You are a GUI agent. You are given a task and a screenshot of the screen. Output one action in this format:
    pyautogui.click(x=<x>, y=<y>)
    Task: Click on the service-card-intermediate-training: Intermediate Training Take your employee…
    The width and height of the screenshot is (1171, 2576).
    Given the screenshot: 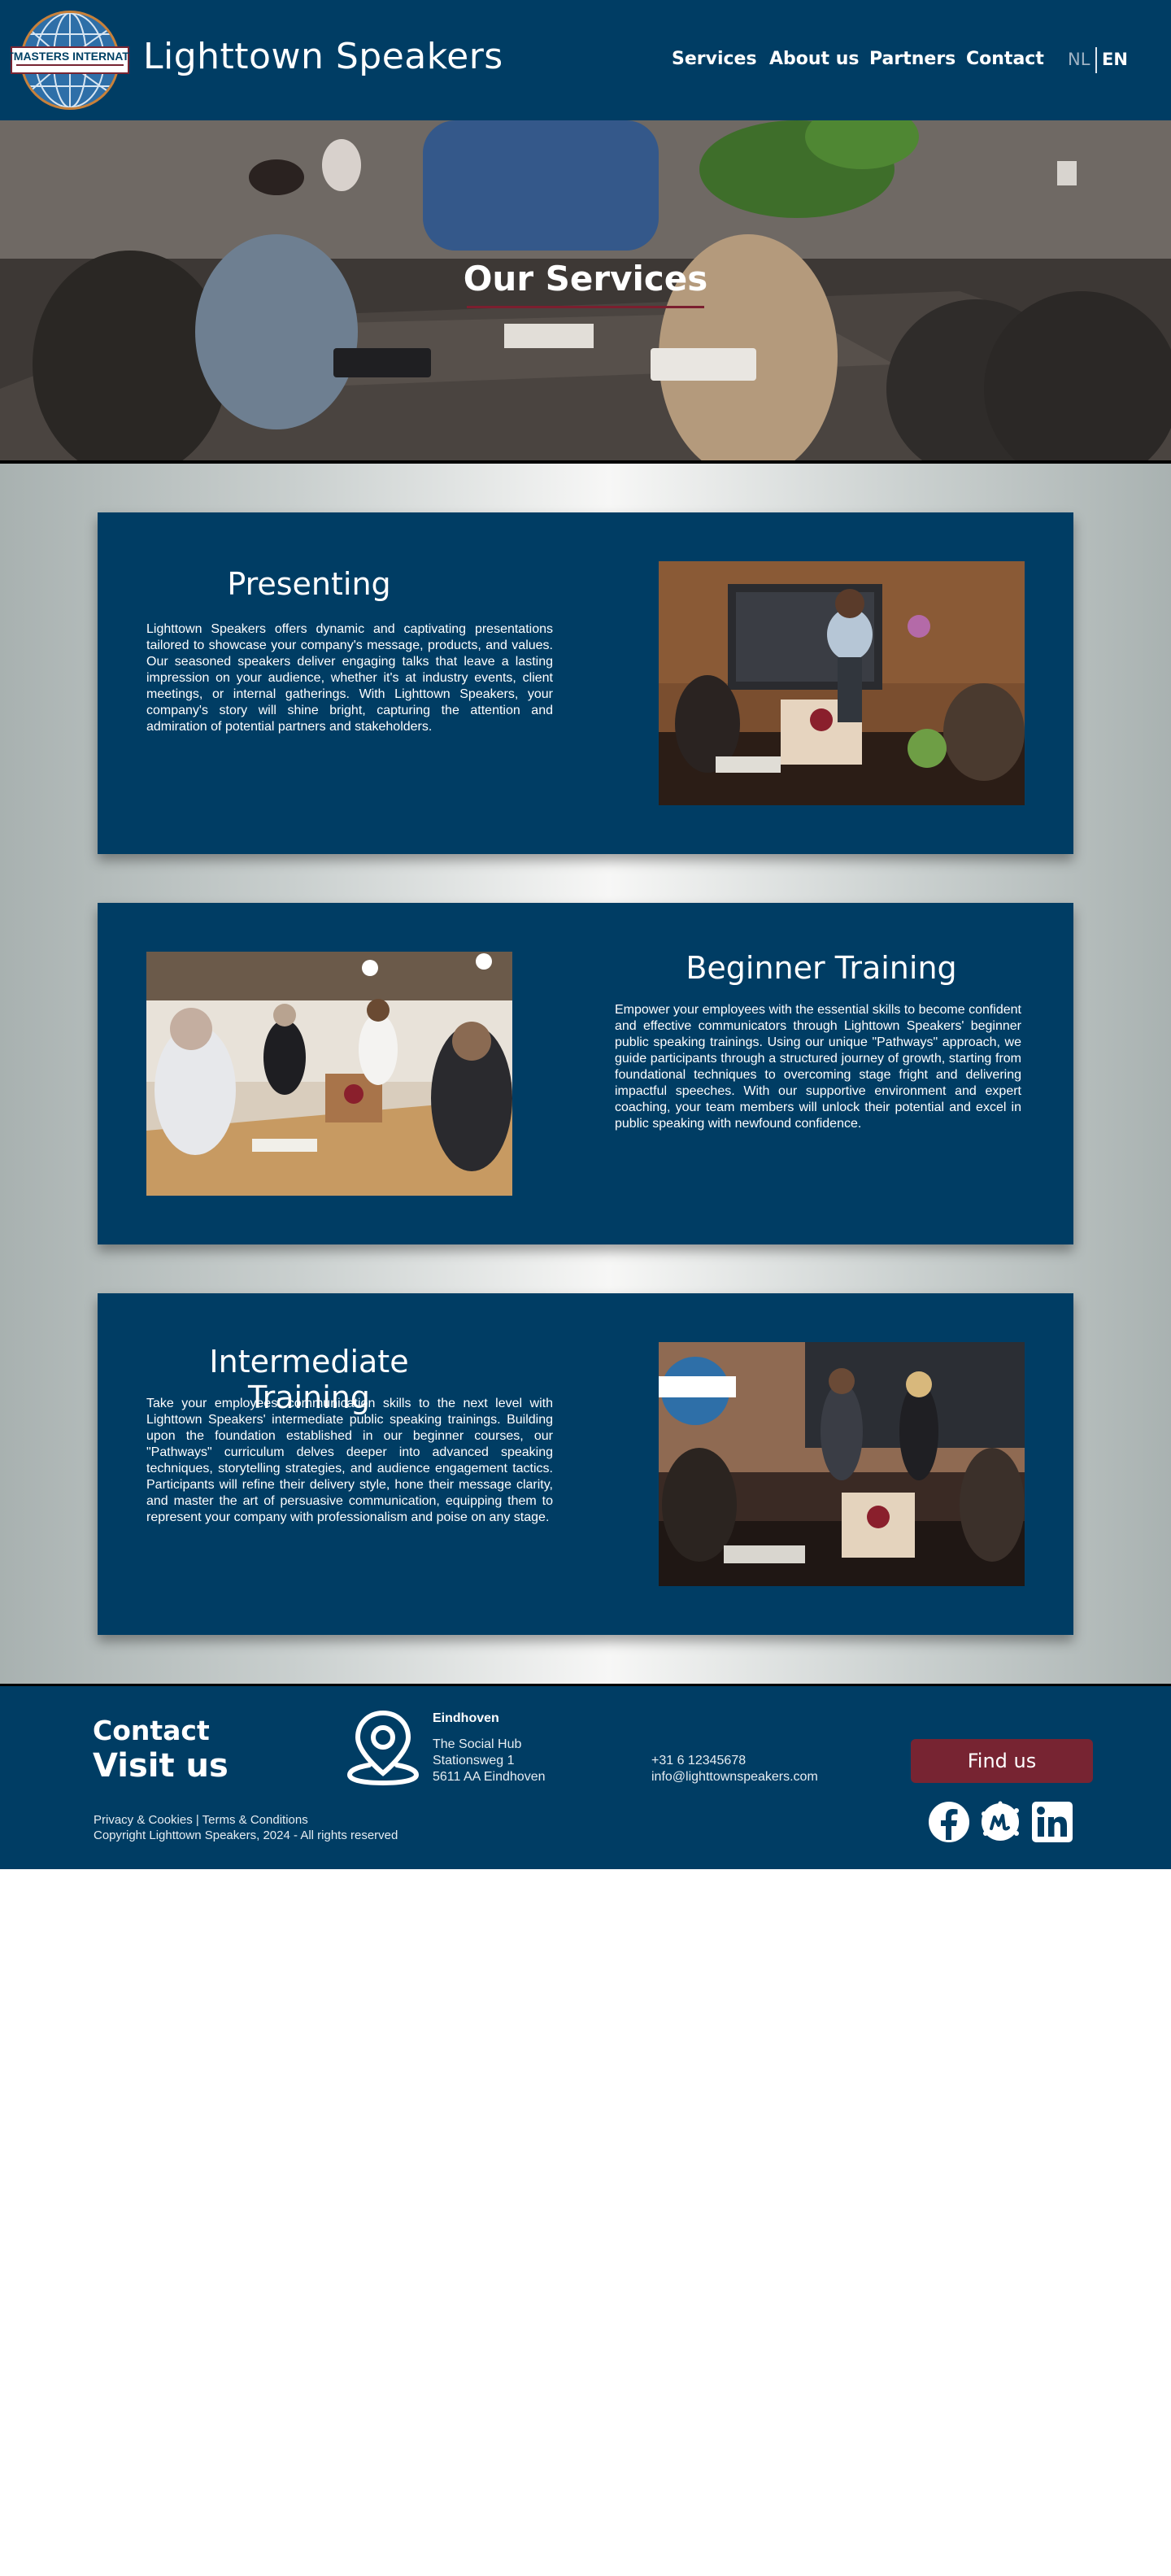 What is the action you would take?
    pyautogui.click(x=585, y=1464)
    